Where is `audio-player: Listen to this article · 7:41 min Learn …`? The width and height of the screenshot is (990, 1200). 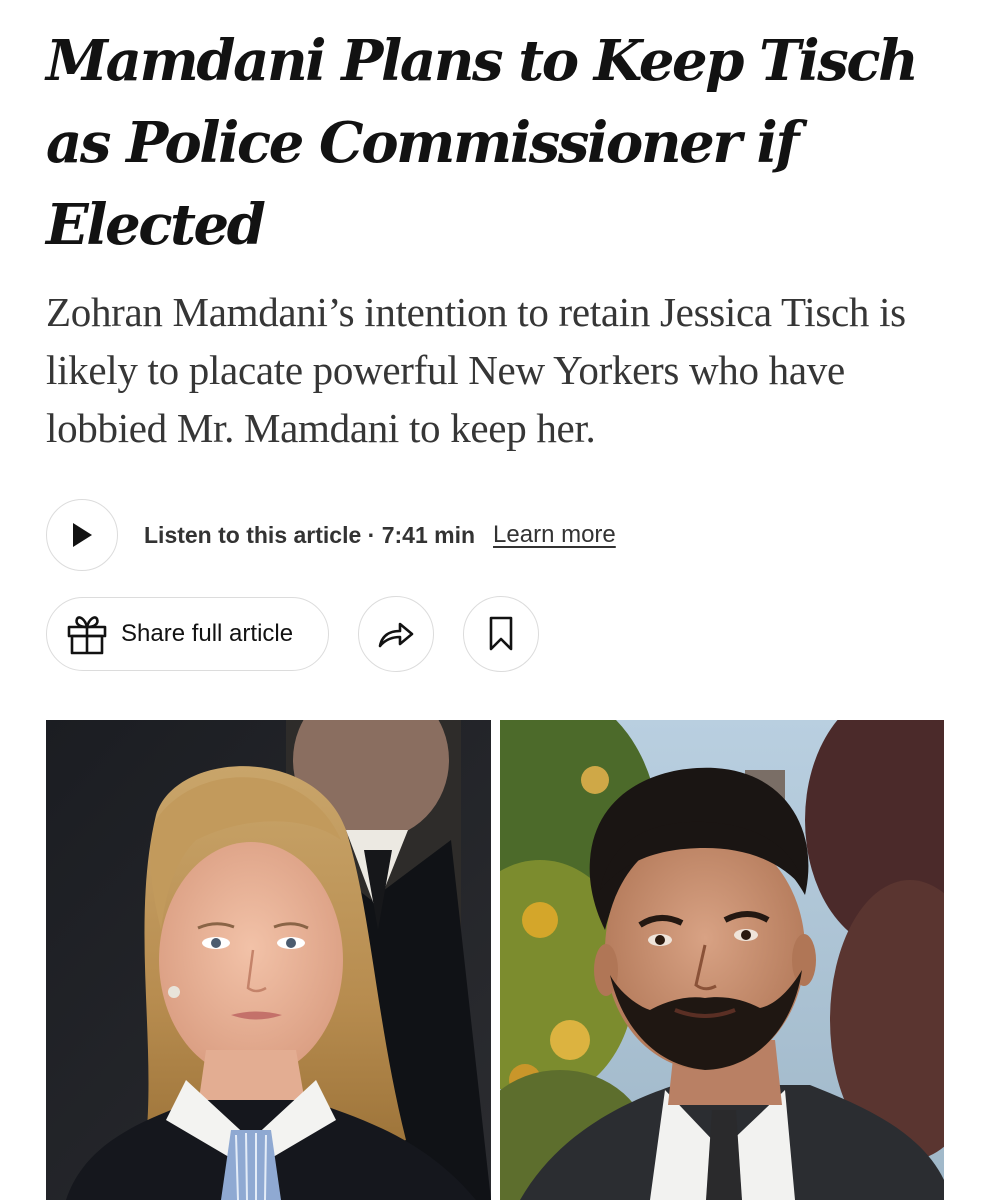 audio-player: Listen to this article · 7:41 min Learn … is located at coordinates (331, 535).